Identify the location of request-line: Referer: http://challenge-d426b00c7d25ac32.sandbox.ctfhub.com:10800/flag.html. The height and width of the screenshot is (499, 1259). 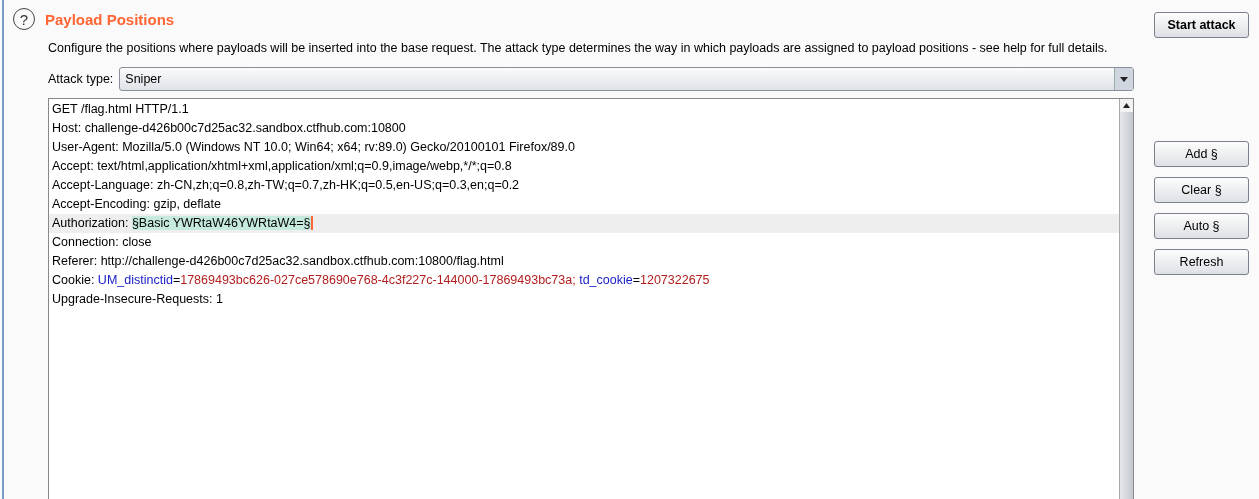
(278, 261).